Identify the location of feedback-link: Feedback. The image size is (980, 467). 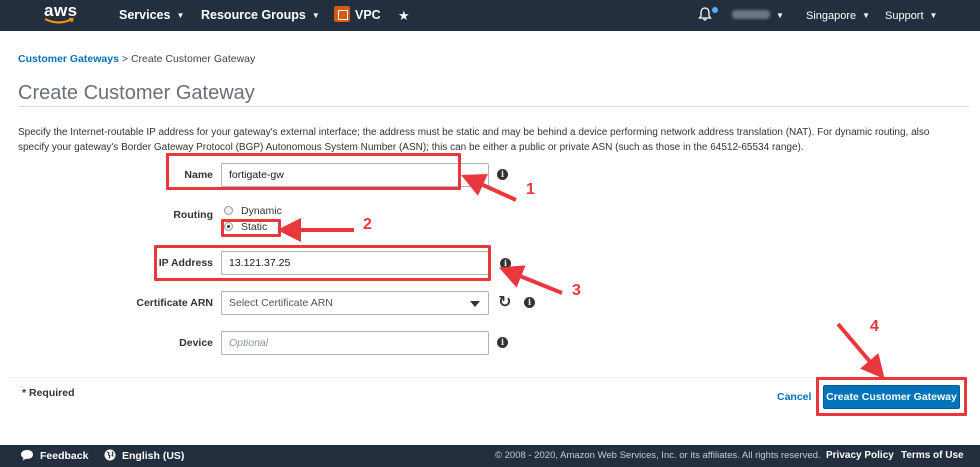
(54, 456).